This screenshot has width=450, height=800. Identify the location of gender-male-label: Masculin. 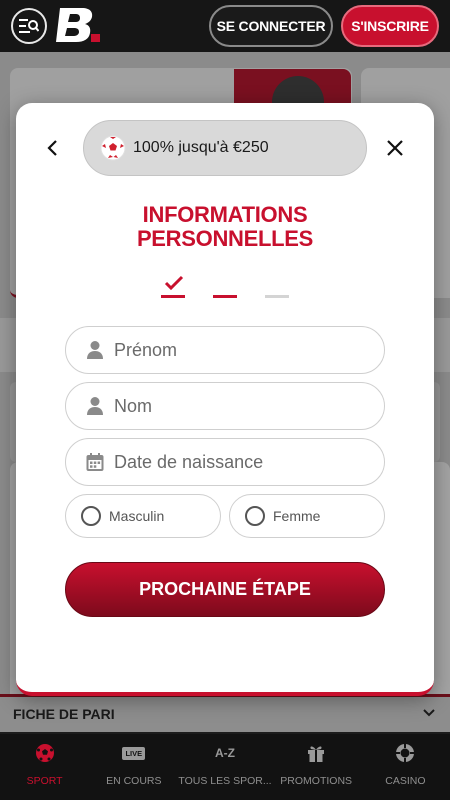
(137, 516).